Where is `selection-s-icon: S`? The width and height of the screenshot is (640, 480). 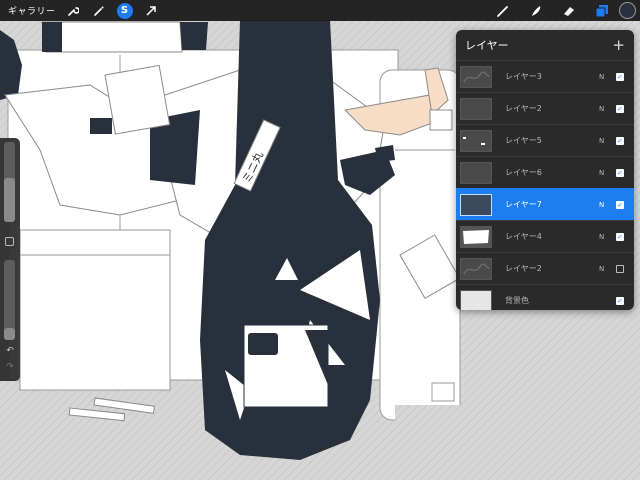 selection-s-icon: S is located at coordinates (125, 10).